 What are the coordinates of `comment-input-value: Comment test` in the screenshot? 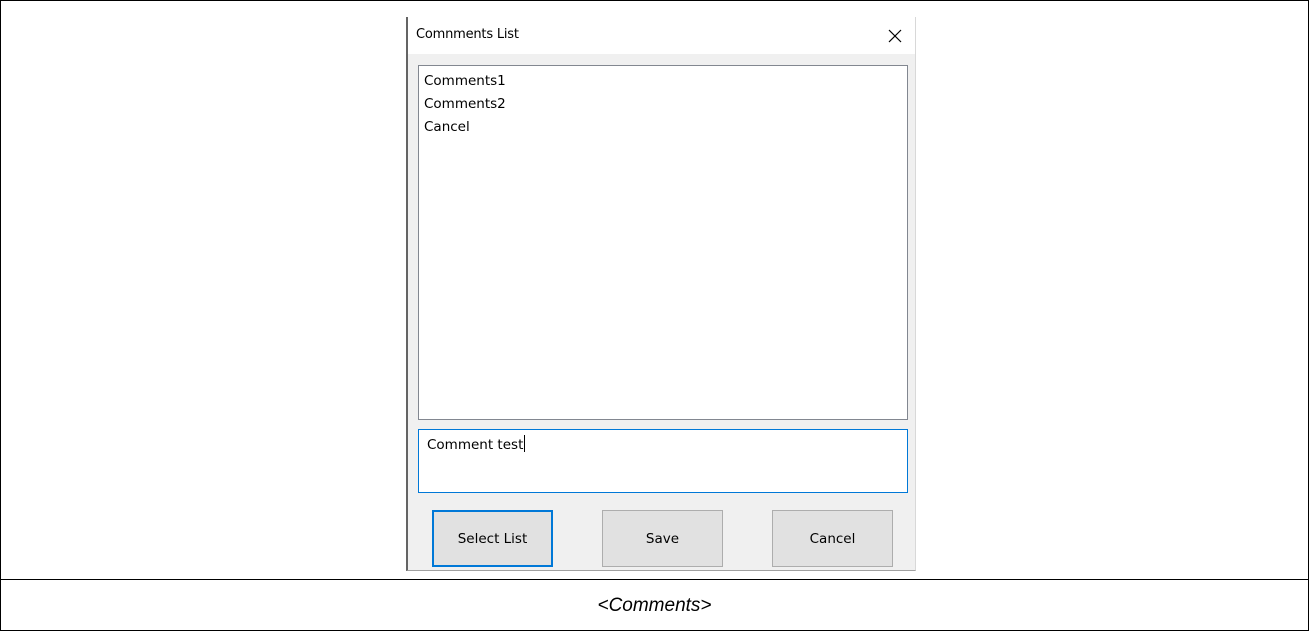 It's located at (475, 445).